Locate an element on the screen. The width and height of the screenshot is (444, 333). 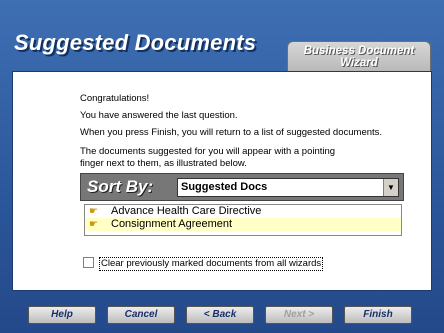
window-title: Suggested Documents is located at coordinates (135, 42).